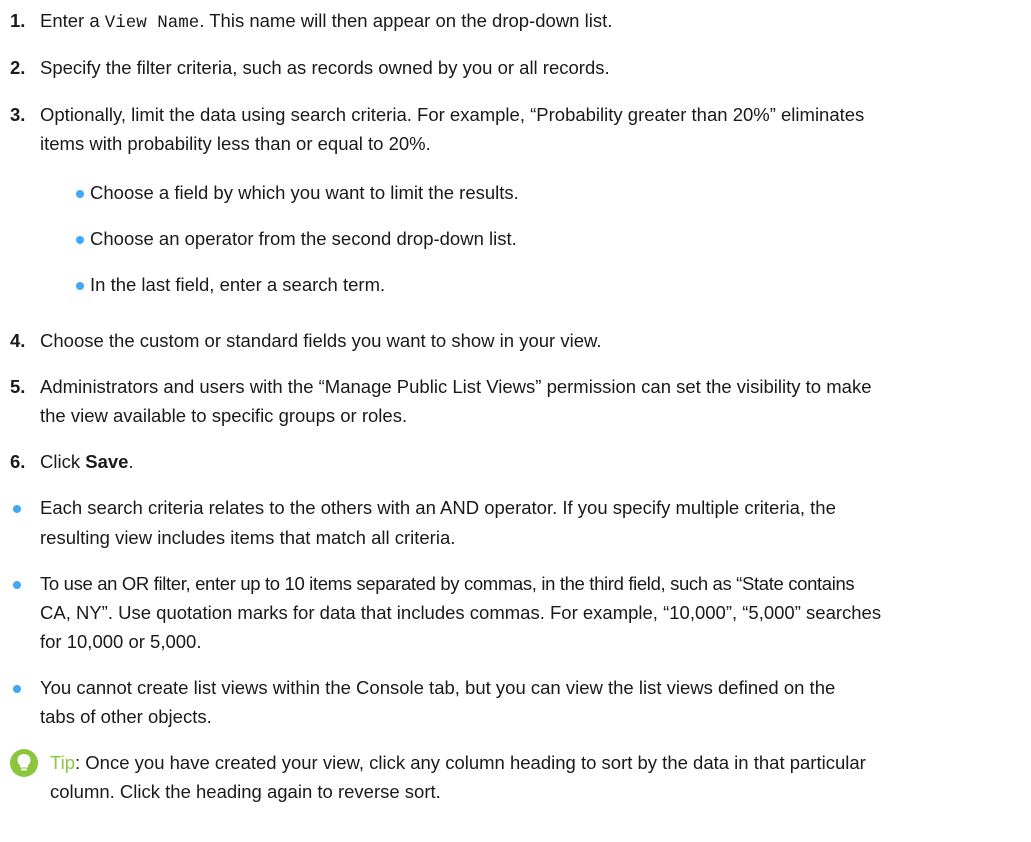  I want to click on lightbulb-icon, so click(24, 763).